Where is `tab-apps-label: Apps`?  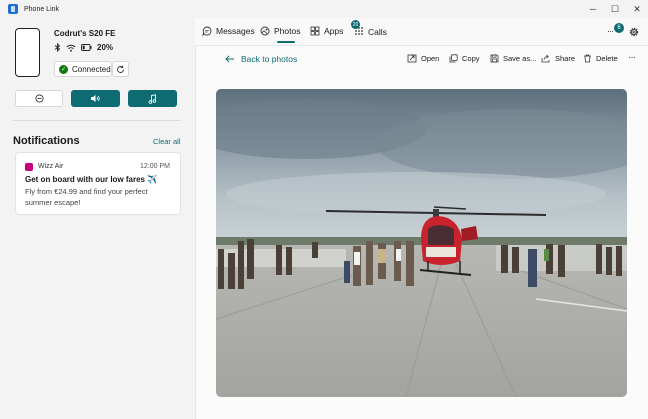
tab-apps-label: Apps is located at coordinates (334, 31).